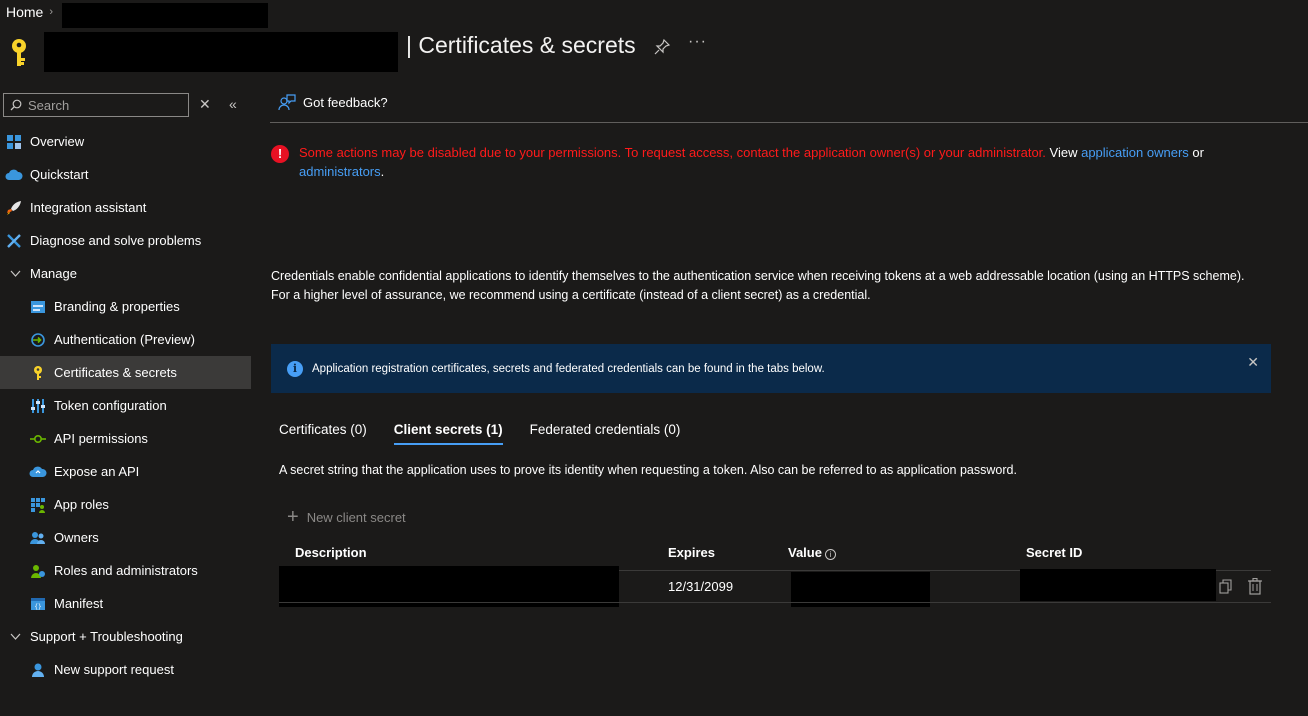  I want to click on page-header: | Certificates & secrets ···, so click(388, 51).